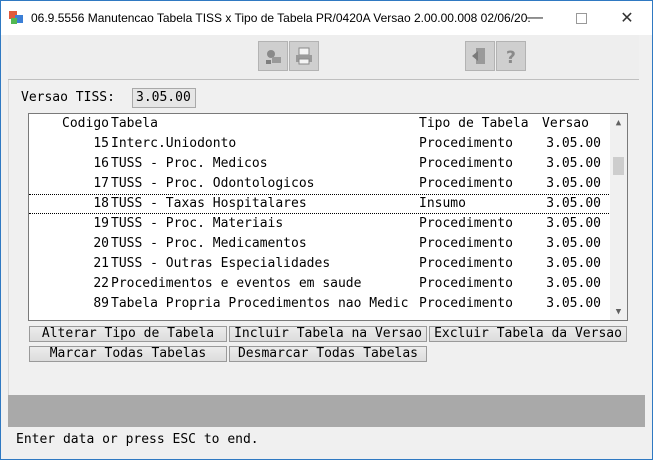 Image resolution: width=653 pixels, height=460 pixels. I want to click on tool-icon, so click(273, 57).